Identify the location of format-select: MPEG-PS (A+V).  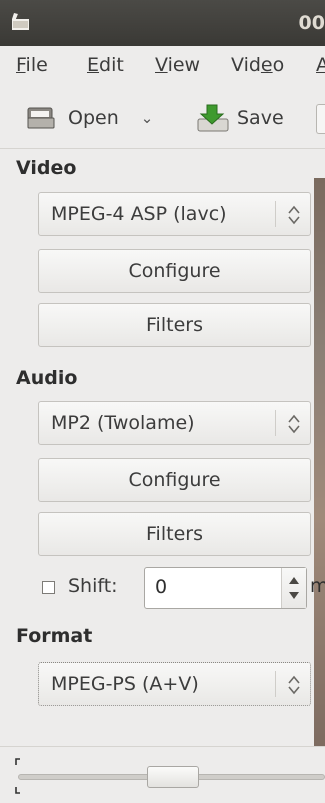
(174, 684).